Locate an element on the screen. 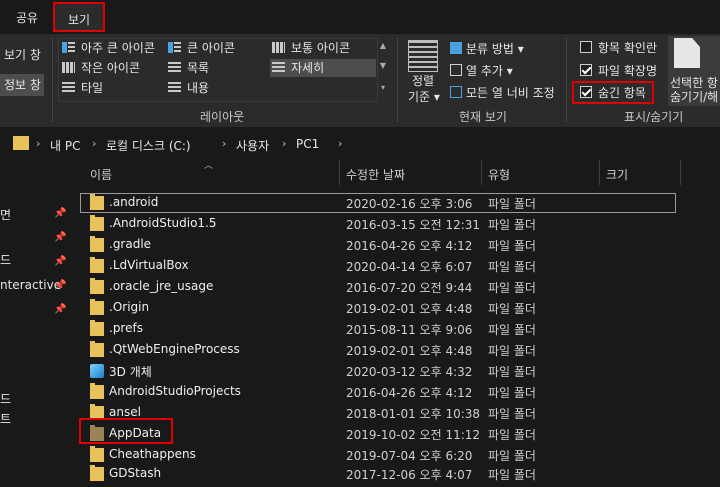 Image resolution: width=720 pixels, height=487 pixels. sort-by-label-1: 정렬 is located at coordinates (423, 80).